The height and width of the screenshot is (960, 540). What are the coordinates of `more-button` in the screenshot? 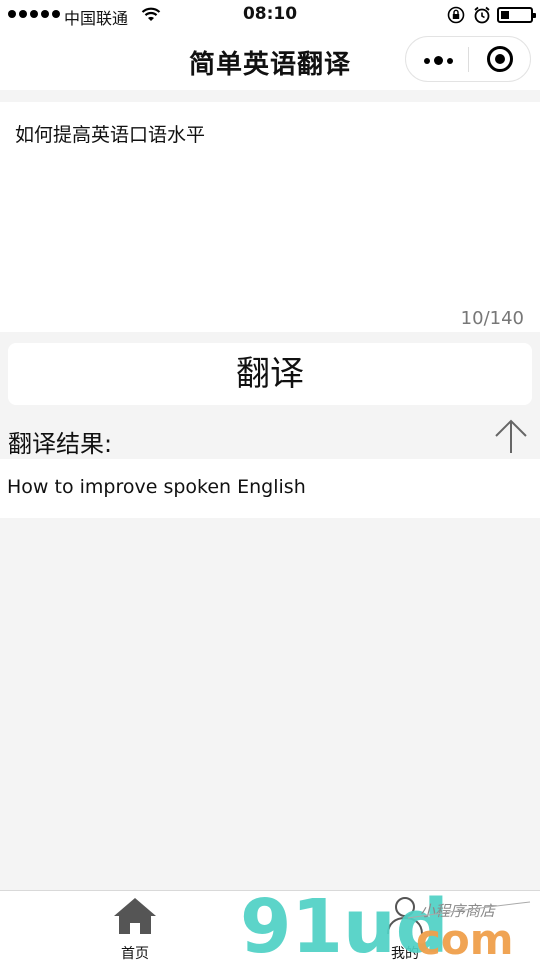 It's located at (437, 59).